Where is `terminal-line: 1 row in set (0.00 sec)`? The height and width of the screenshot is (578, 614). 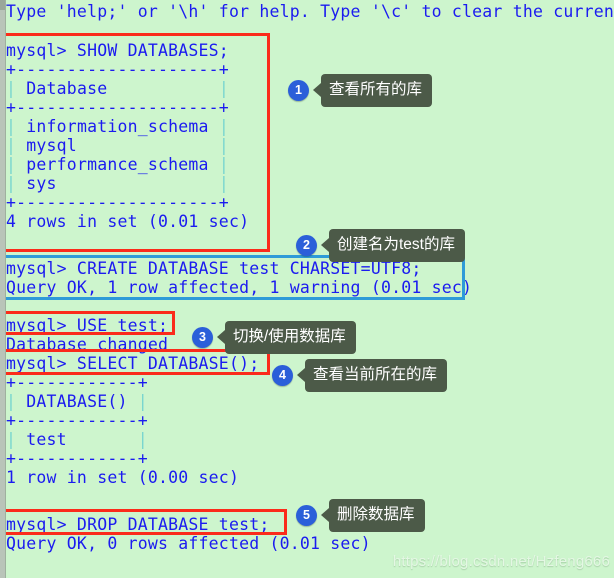 terminal-line: 1 row in set (0.00 sec) is located at coordinates (123, 477).